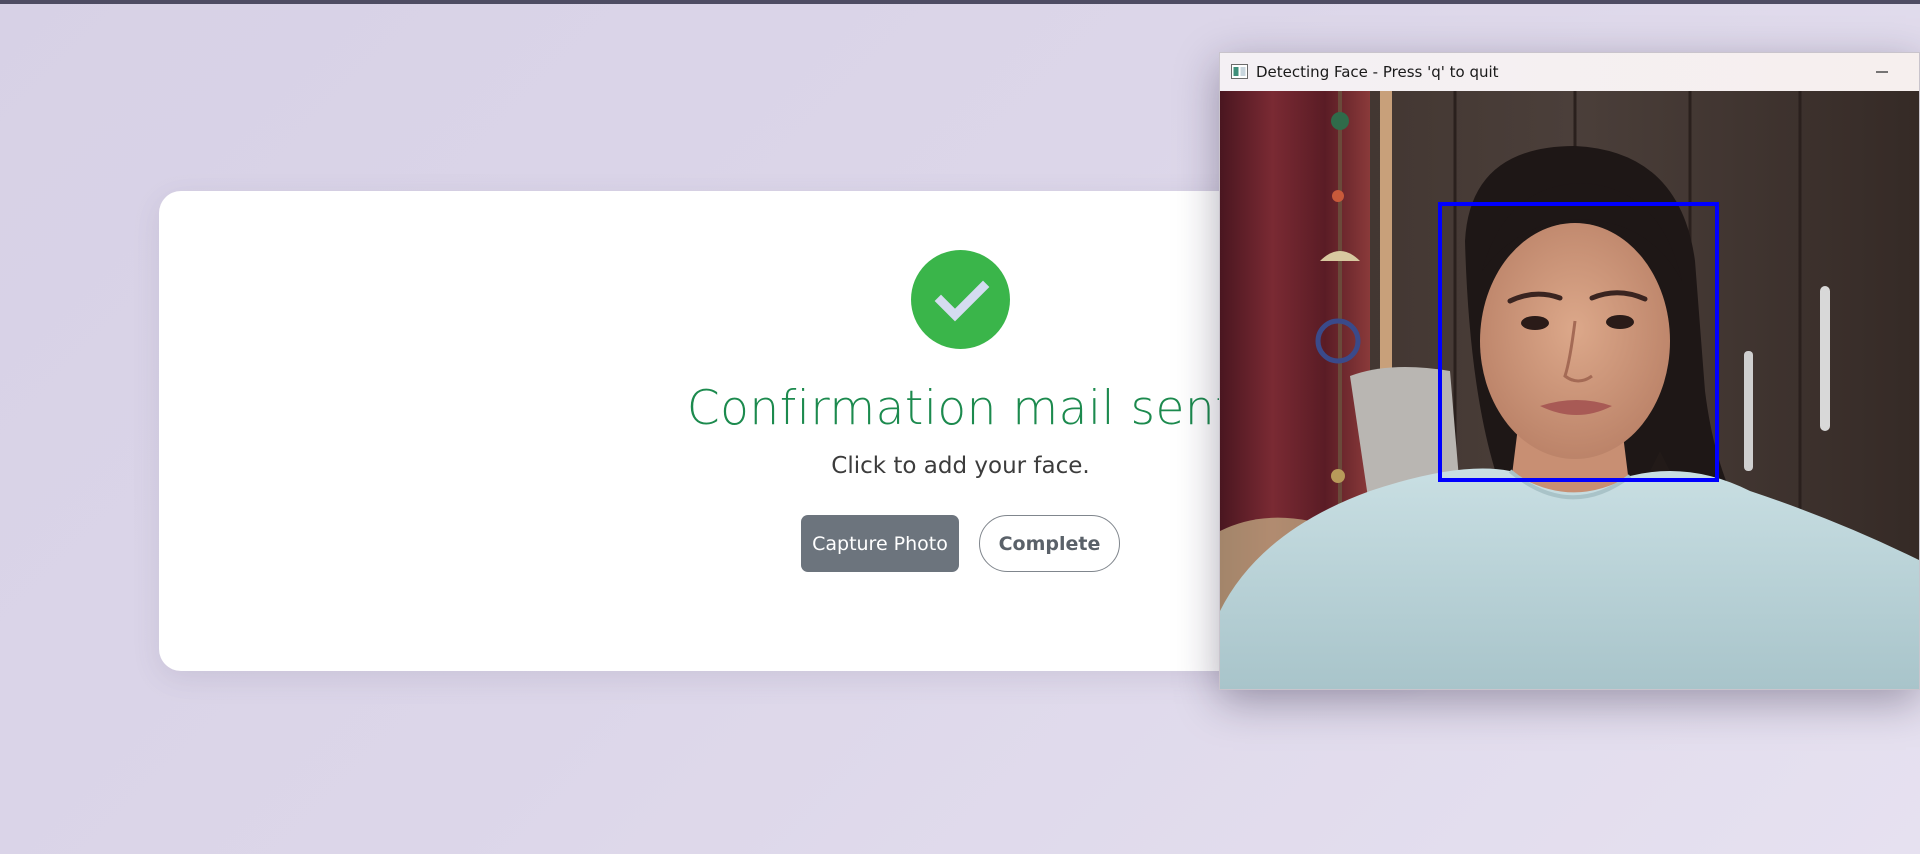 This screenshot has width=1920, height=854. What do you see at coordinates (880, 543) in the screenshot?
I see `capture-photo-button: Capture Photo` at bounding box center [880, 543].